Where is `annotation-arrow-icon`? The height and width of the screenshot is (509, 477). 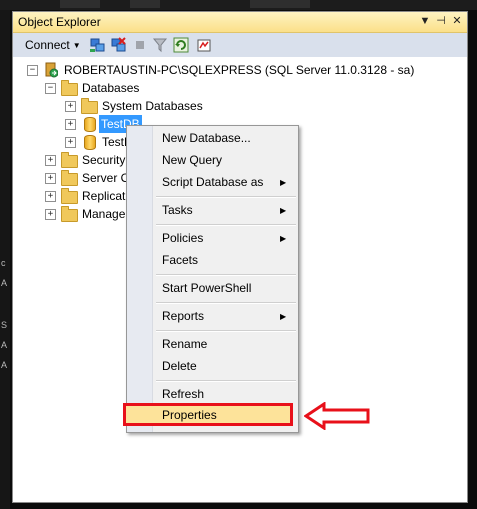 annotation-arrow-icon is located at coordinates (337, 416).